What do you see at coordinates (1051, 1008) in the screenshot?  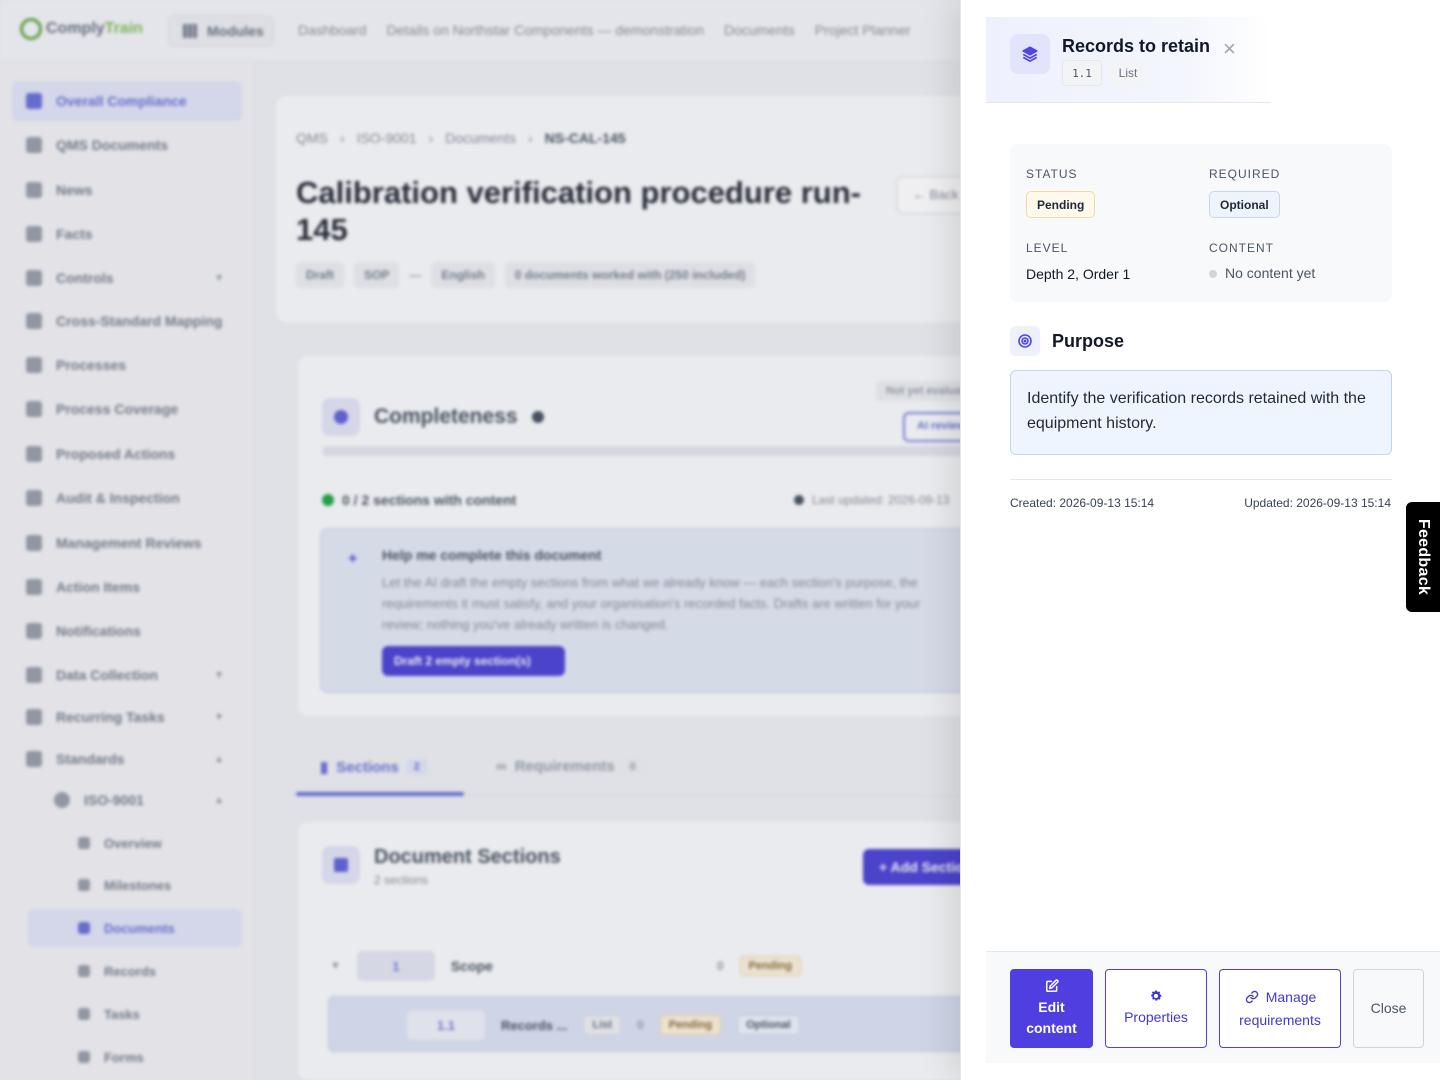 I see `edit-content-button: Edit content` at bounding box center [1051, 1008].